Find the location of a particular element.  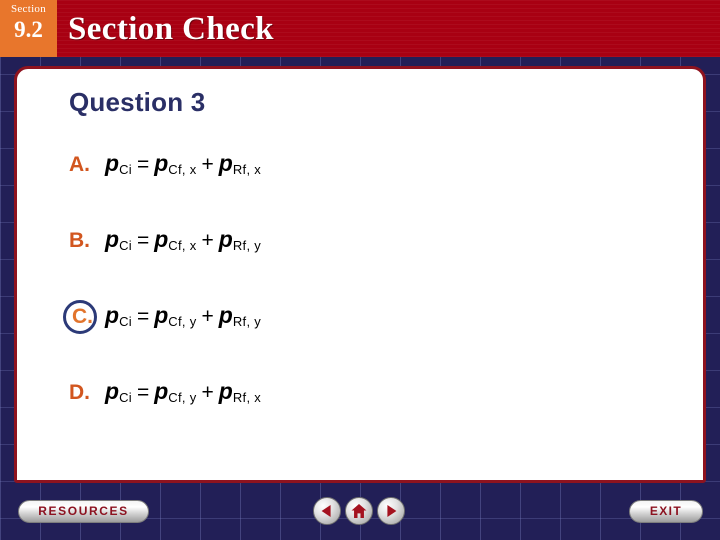

triangle-right-icon is located at coordinates (392, 511).